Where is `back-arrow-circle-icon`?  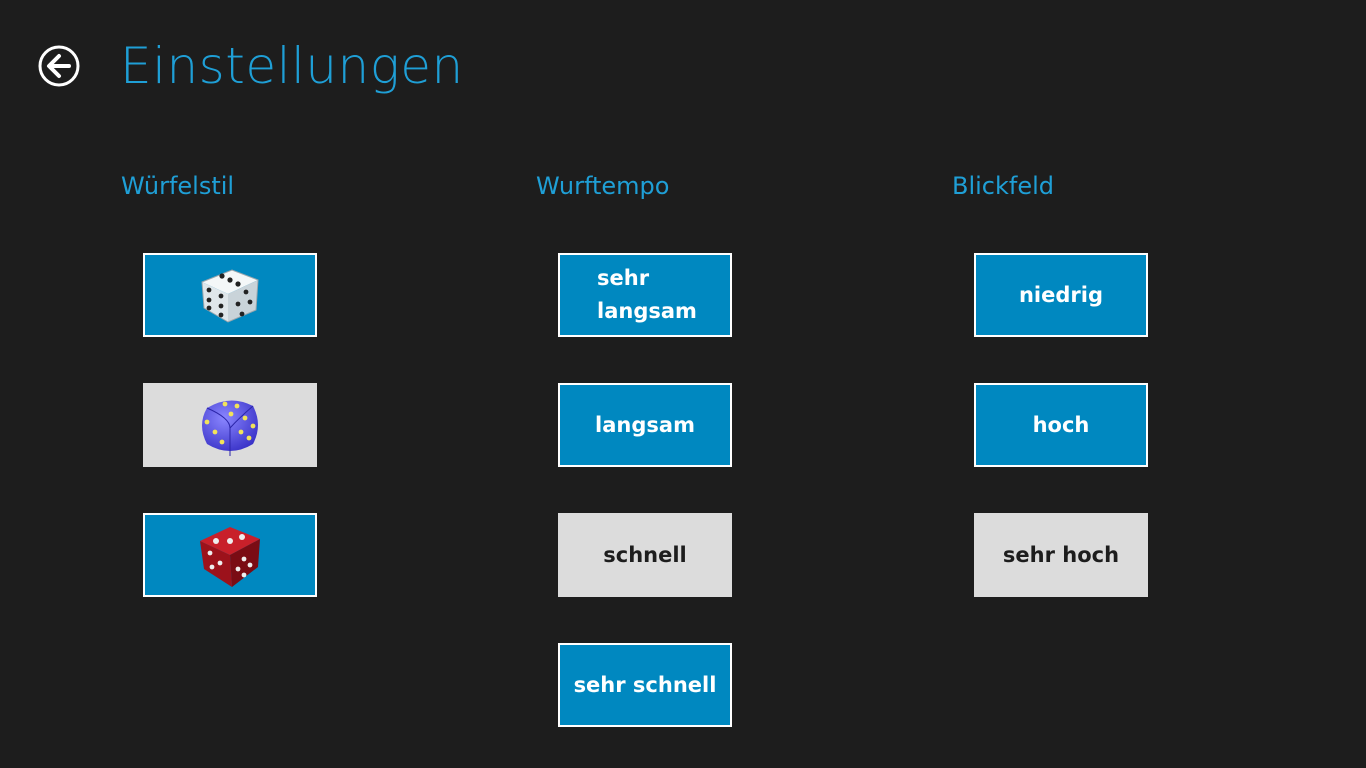 back-arrow-circle-icon is located at coordinates (59, 66).